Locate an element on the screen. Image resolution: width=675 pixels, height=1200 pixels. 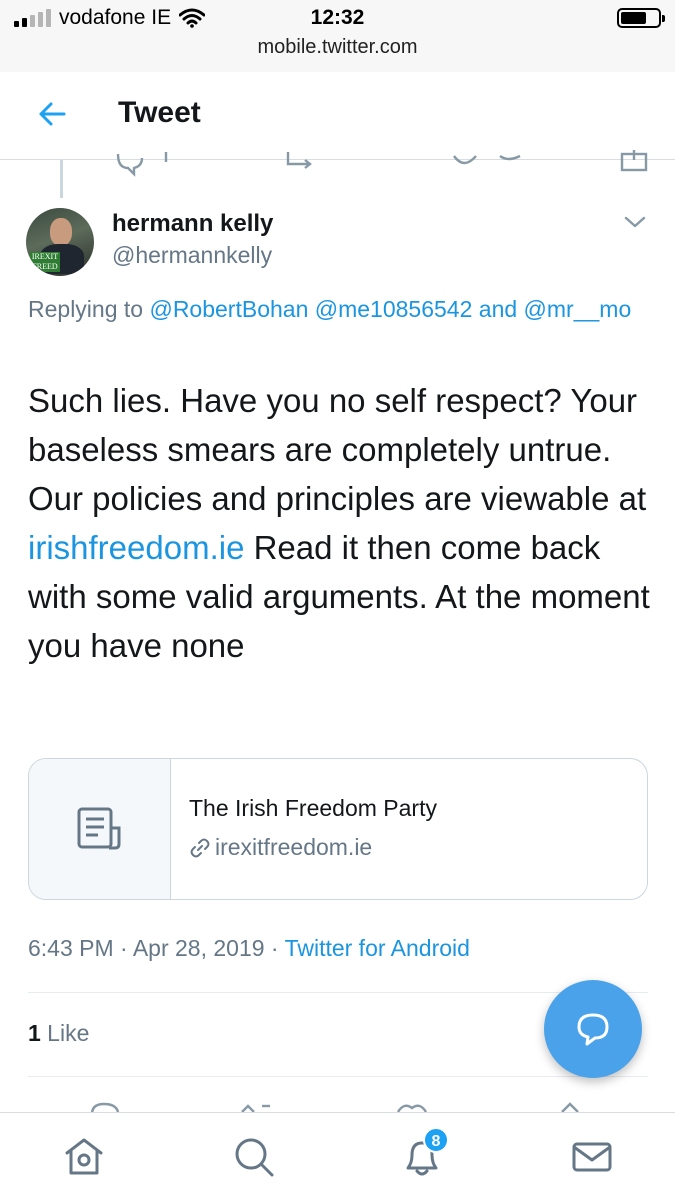
bottom-nav: 8 is located at coordinates (337, 1156).